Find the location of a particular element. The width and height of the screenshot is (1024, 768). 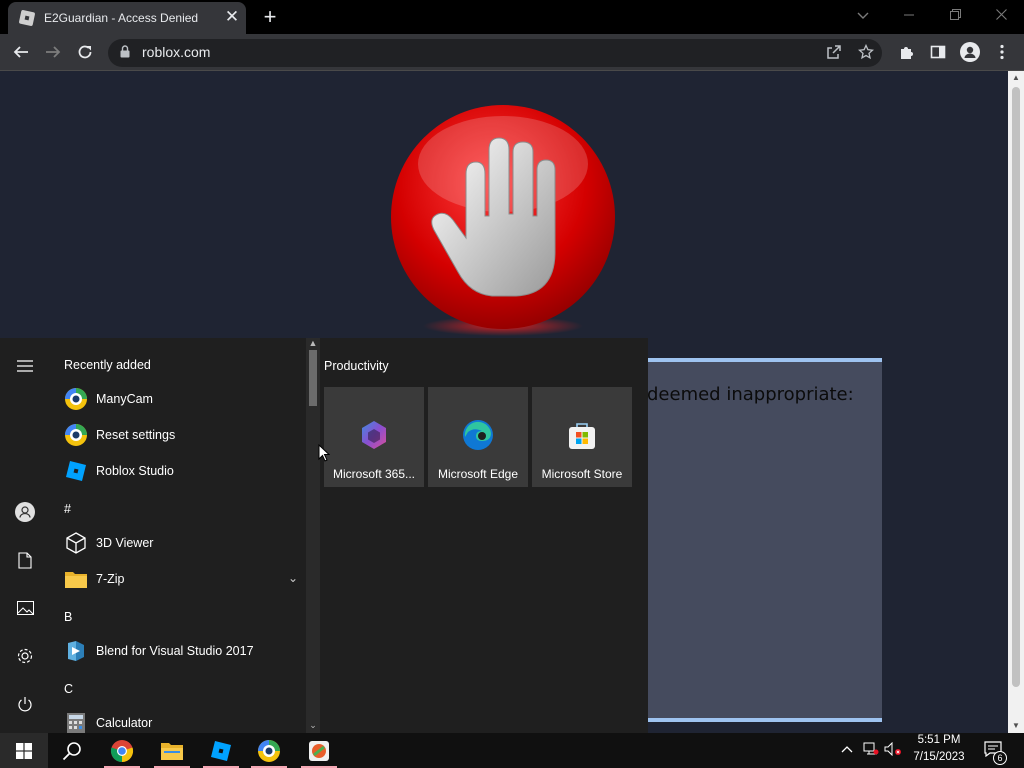

reload-icon is located at coordinates (85, 52).